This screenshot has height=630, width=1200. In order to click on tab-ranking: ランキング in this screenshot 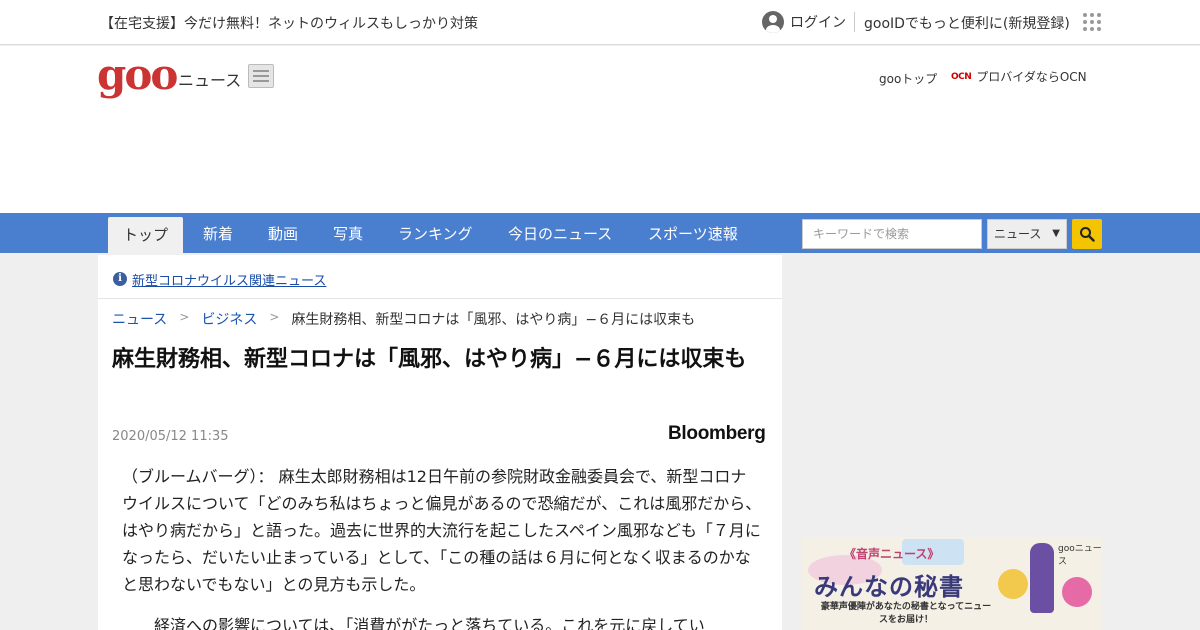, I will do `click(435, 233)`.